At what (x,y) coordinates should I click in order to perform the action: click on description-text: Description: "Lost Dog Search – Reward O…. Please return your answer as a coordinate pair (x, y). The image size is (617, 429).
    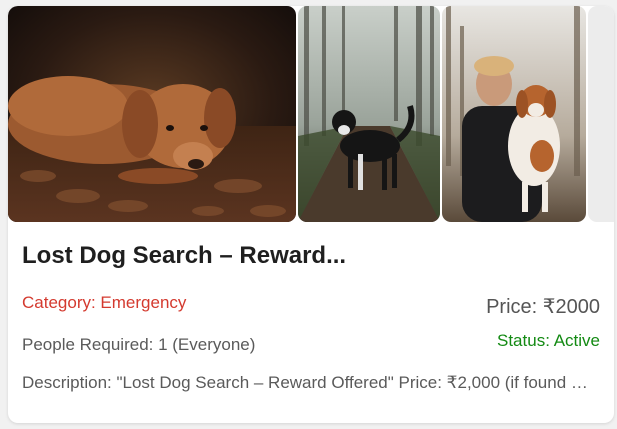
    Looking at the image, I should click on (309, 382).